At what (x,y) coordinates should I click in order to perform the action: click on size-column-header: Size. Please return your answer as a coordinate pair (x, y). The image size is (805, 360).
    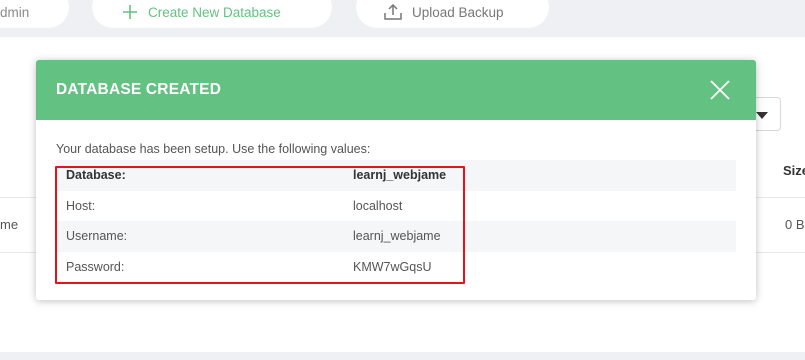
    Looking at the image, I should click on (794, 170).